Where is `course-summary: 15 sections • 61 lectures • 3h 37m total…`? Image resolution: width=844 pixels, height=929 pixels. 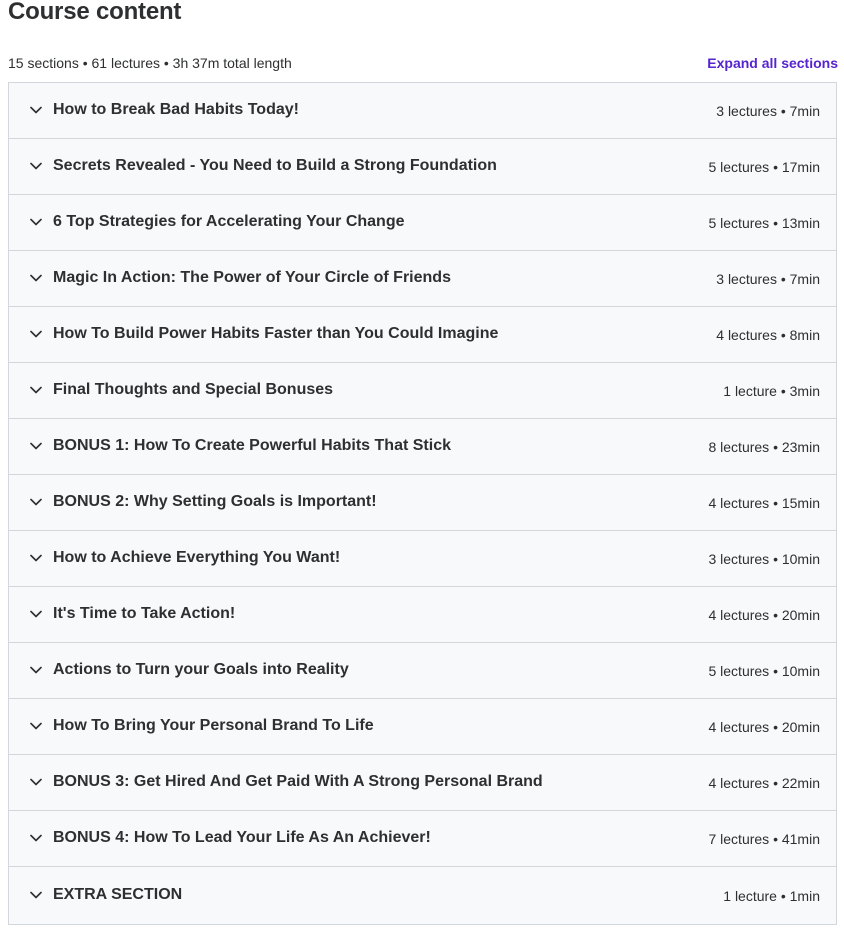
course-summary: 15 sections • 61 lectures • 3h 37m total… is located at coordinates (150, 63).